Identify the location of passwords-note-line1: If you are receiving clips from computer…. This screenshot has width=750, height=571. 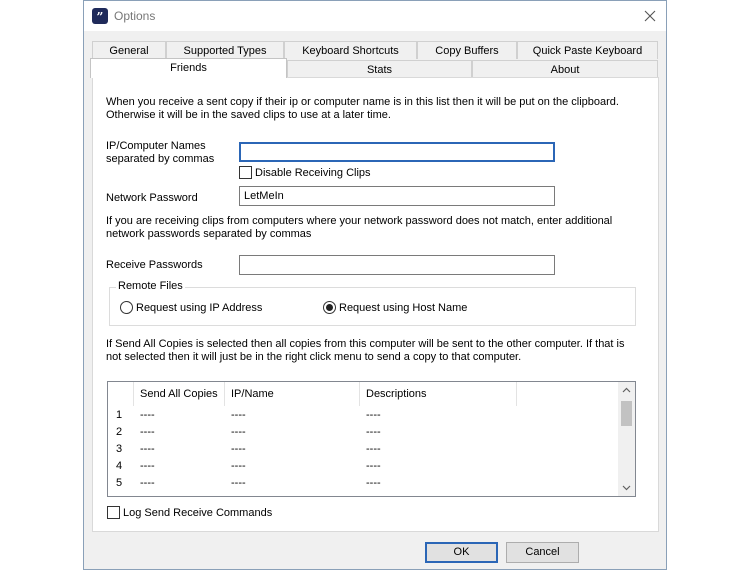
(359, 221).